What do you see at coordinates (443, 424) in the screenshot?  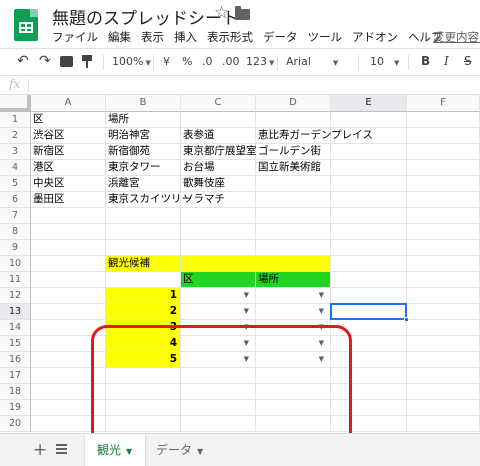 I see `cell-f20` at bounding box center [443, 424].